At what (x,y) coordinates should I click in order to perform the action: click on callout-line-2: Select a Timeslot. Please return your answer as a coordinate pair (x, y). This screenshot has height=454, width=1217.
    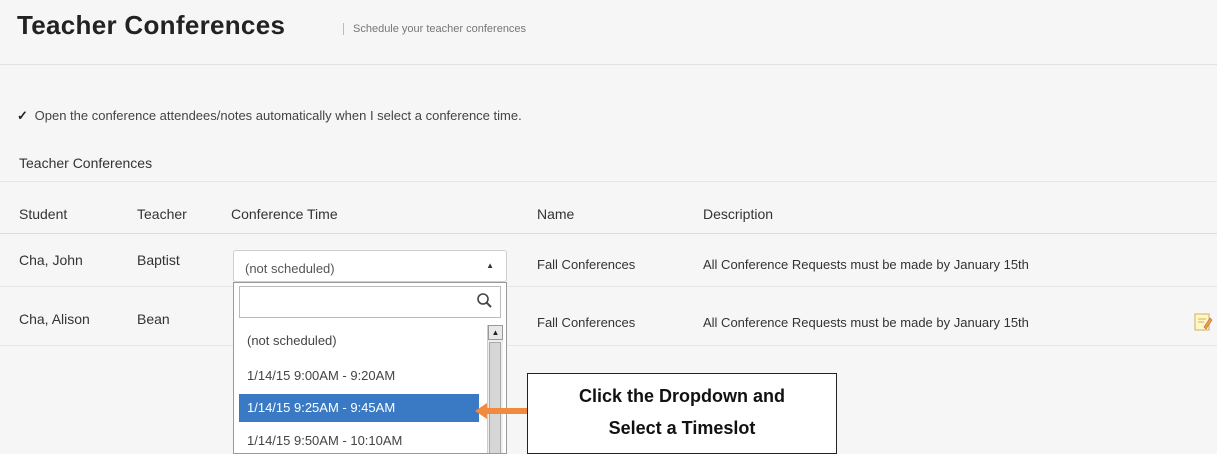
    Looking at the image, I should click on (682, 428).